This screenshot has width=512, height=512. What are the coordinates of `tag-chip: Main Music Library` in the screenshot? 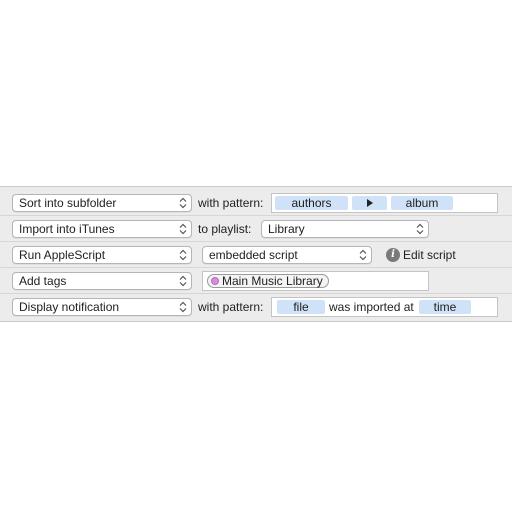 It's located at (268, 281).